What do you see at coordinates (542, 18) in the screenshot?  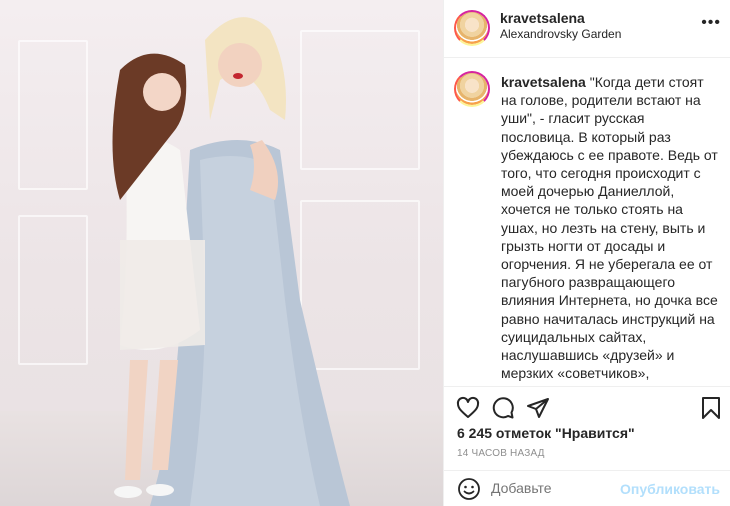 I see `post-username: kravetsalena` at bounding box center [542, 18].